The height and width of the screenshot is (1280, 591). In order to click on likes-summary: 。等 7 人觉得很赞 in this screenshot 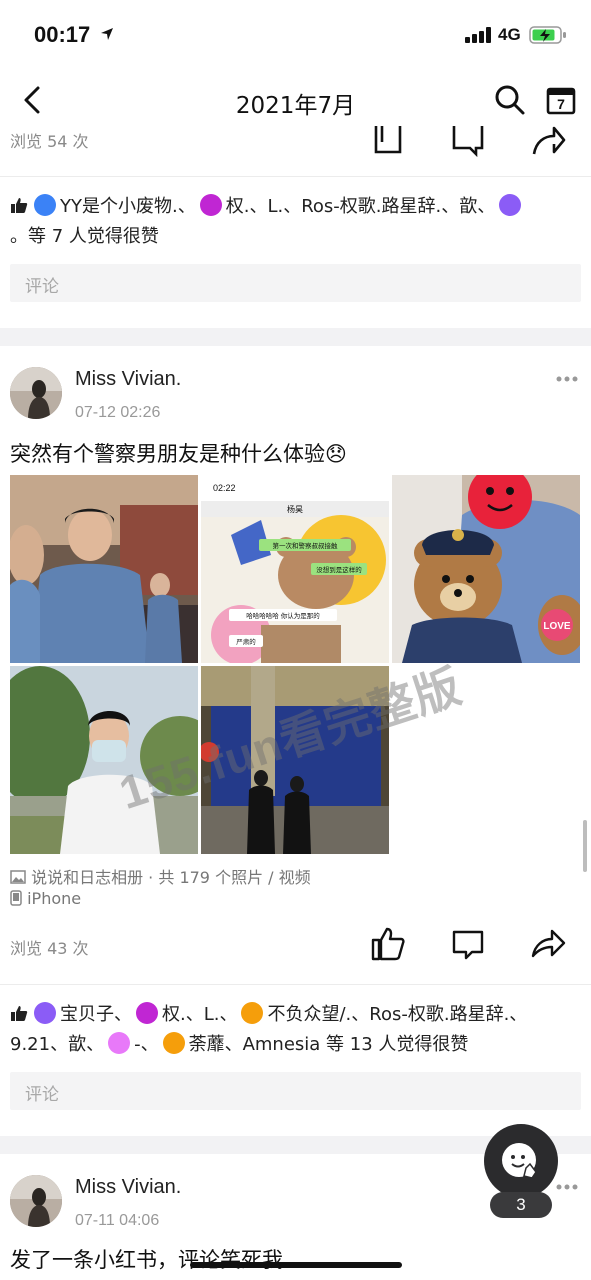, I will do `click(84, 236)`.